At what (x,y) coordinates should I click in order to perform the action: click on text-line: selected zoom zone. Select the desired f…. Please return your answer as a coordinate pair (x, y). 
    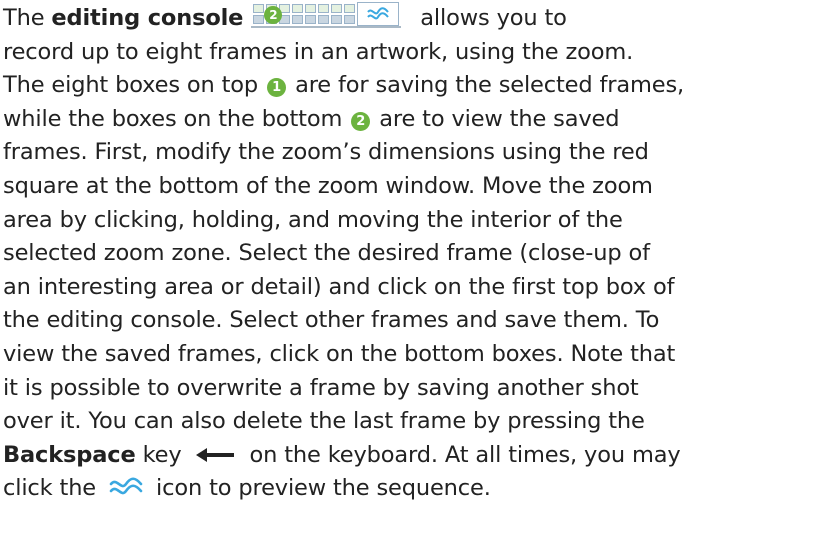
    Looking at the image, I should click on (326, 253).